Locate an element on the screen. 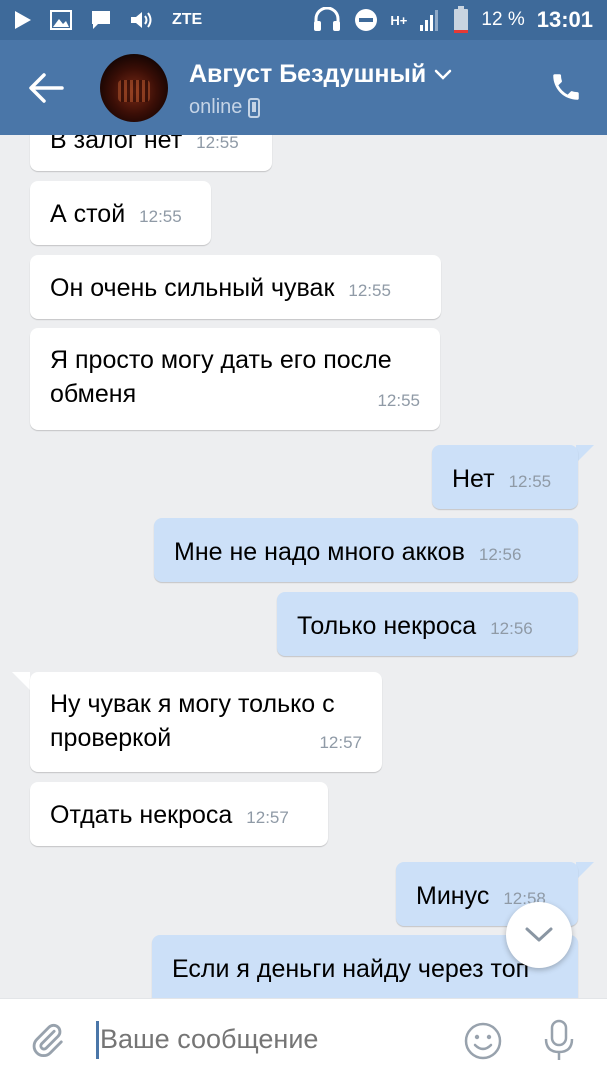 The width and height of the screenshot is (607, 1080). volume-icon is located at coordinates (141, 20).